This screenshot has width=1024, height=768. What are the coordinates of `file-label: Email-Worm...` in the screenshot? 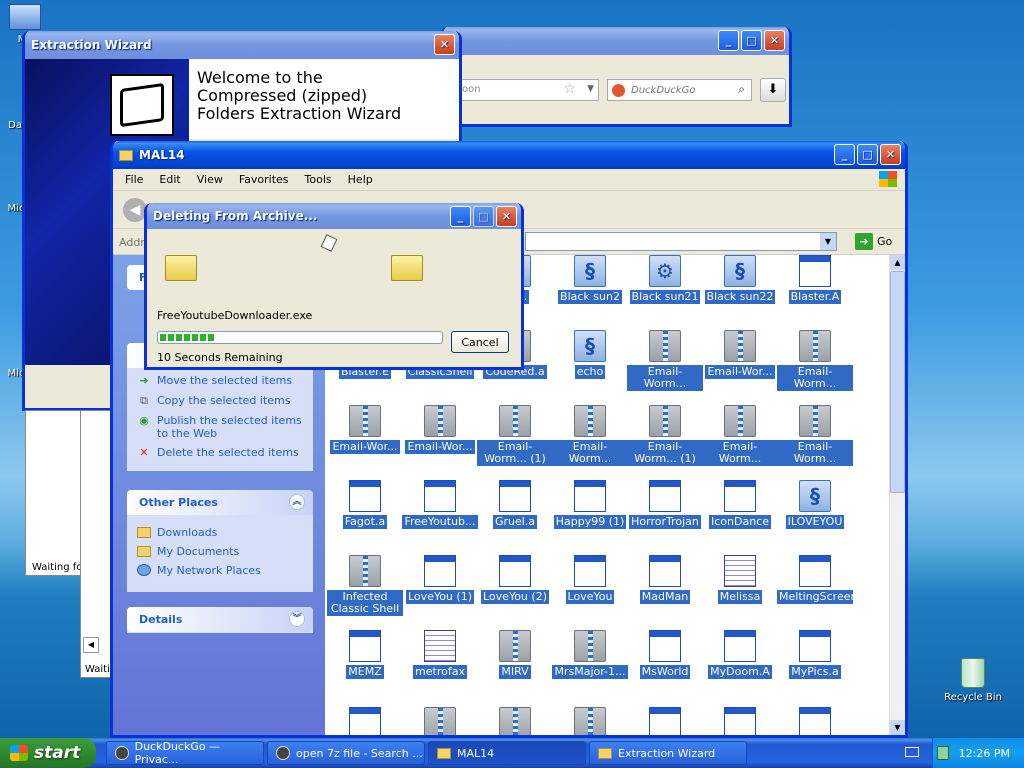 It's located at (815, 453).